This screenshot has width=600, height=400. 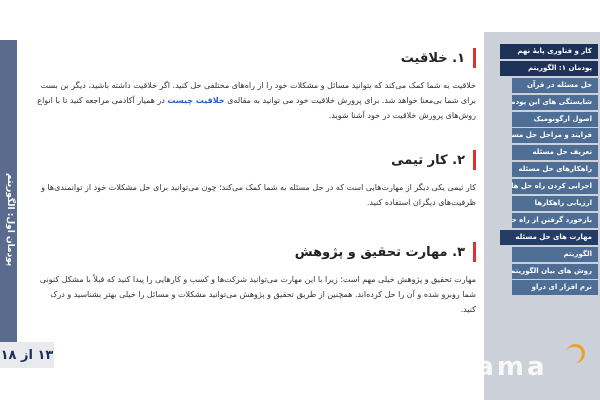 What do you see at coordinates (555, 254) in the screenshot?
I see `sidebar-item-algorithm: الگوریتم` at bounding box center [555, 254].